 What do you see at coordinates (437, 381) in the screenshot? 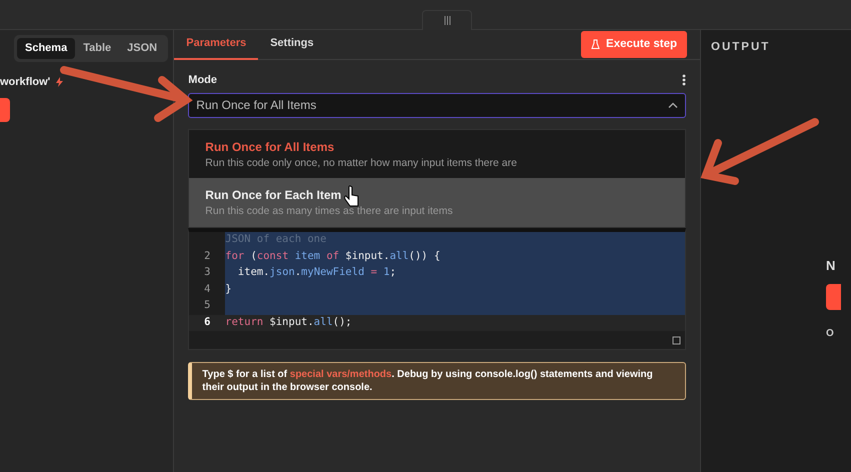
I see `hint-text: Type $ for a list of special vars/methods. Debug by using console.log() statements and viewing their output in the browser console.` at bounding box center [437, 381].